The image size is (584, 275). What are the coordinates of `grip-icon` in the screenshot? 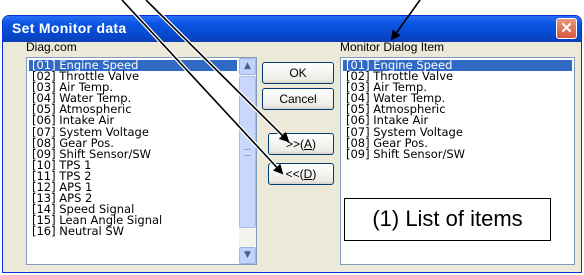 It's located at (247, 152).